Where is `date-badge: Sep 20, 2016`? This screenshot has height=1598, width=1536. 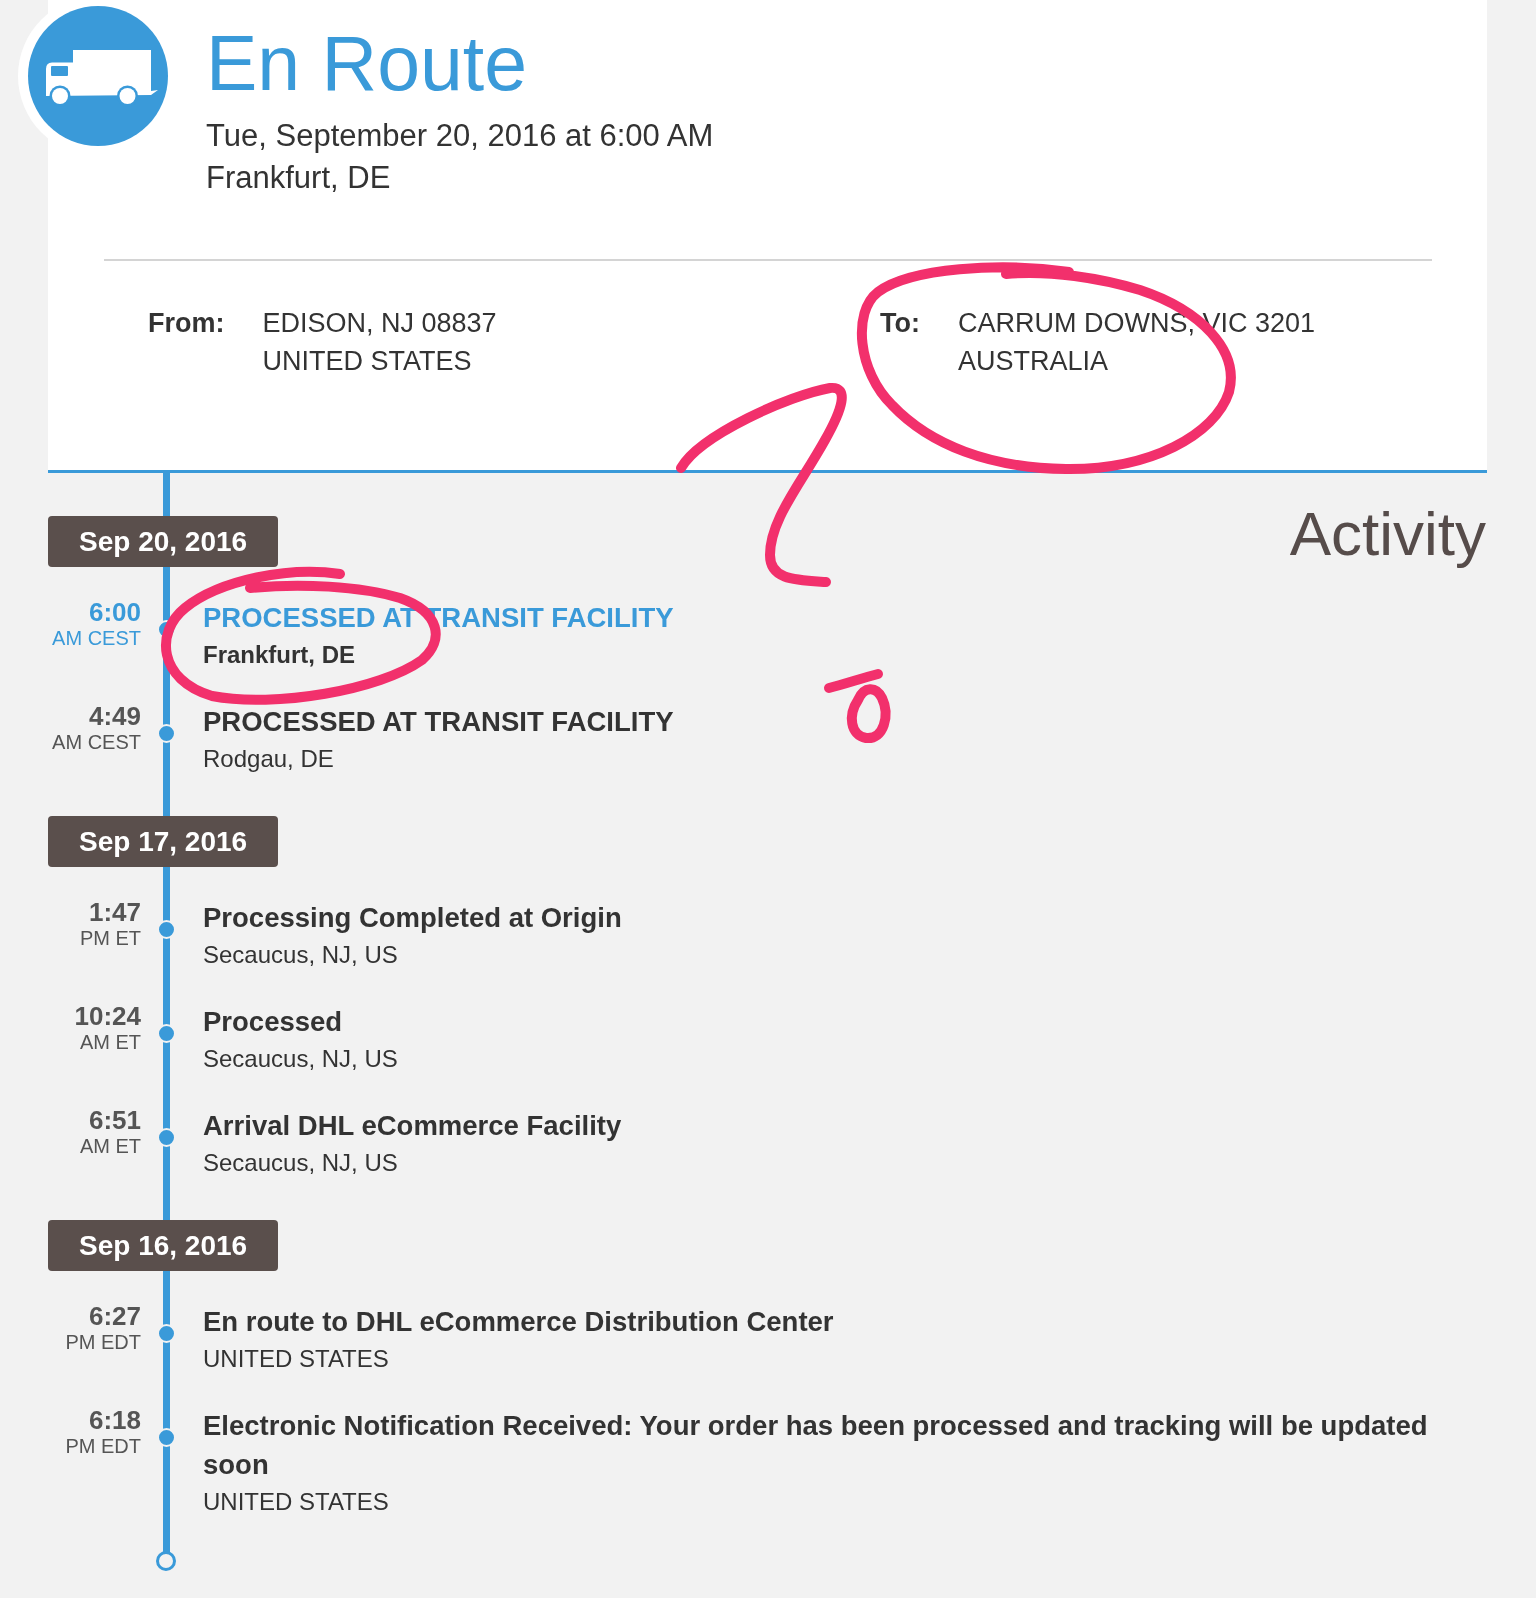
date-badge: Sep 20, 2016 is located at coordinates (163, 541).